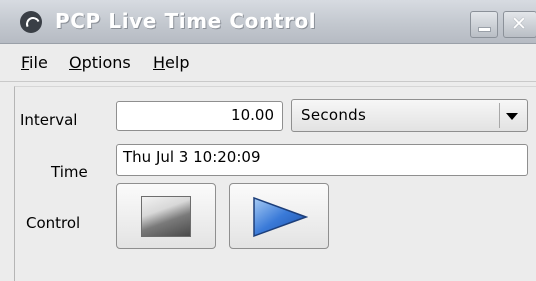  I want to click on menu-help-label: elp, so click(177, 62).